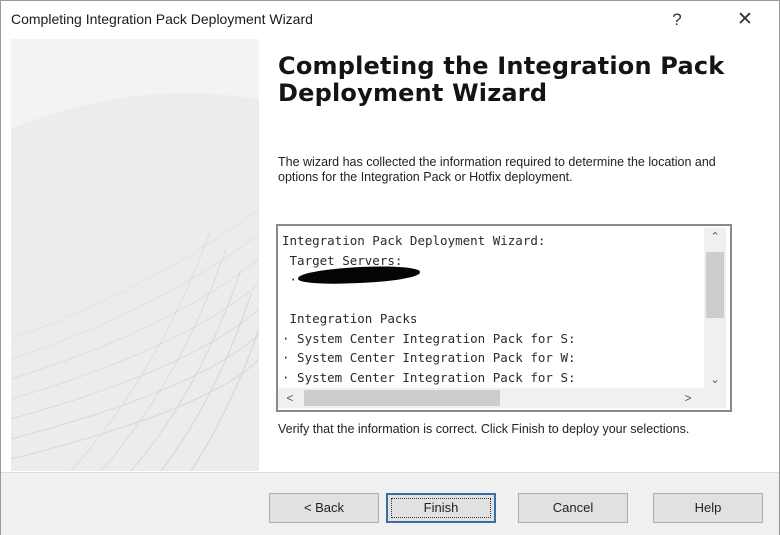  What do you see at coordinates (715, 380) in the screenshot?
I see `scroll-down-icon: ⌄` at bounding box center [715, 380].